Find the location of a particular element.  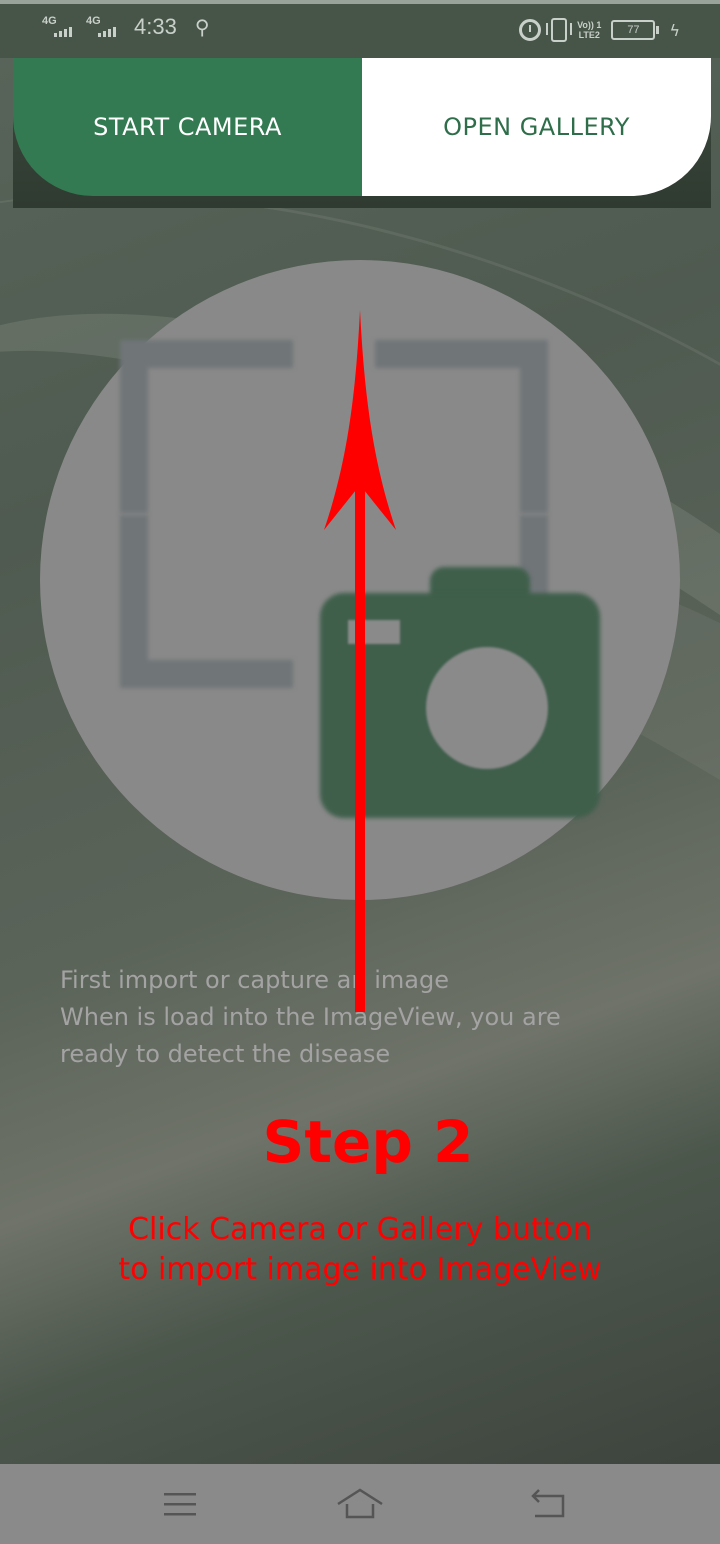

open-gallery-button: OPEN GALLERY is located at coordinates (536, 127).